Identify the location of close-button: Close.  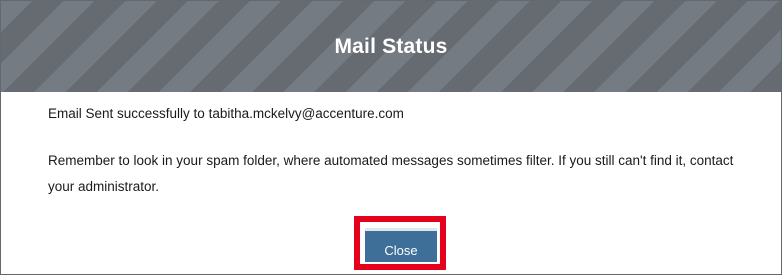
(401, 245).